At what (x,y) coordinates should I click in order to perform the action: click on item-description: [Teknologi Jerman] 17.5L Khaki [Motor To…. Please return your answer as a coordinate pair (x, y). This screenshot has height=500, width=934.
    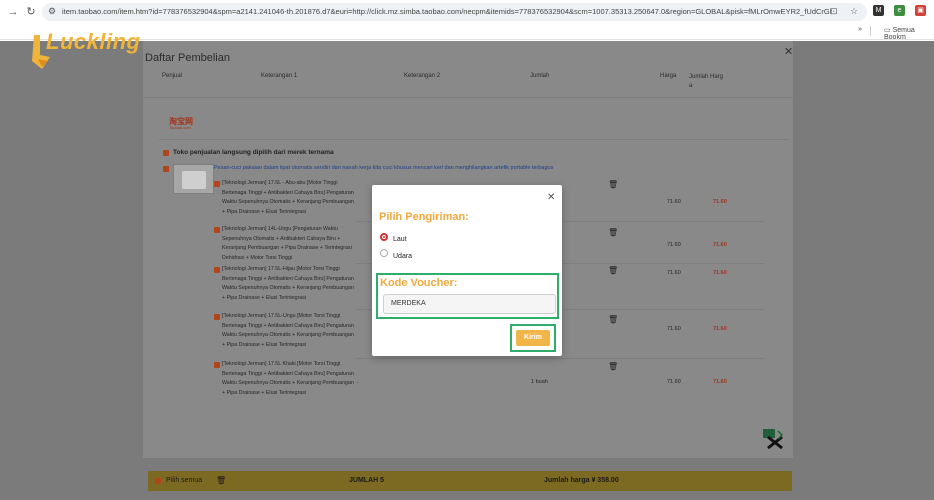
    Looking at the image, I should click on (288, 378).